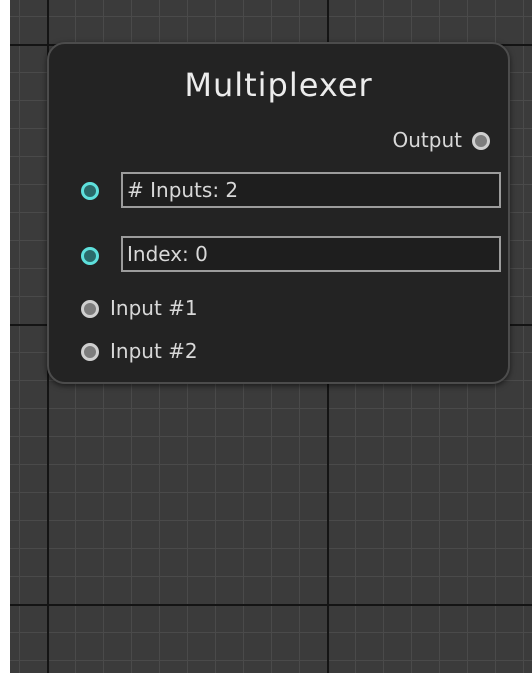 This screenshot has width=532, height=673. Describe the element at coordinates (90, 191) in the screenshot. I see `num-inputs-port` at that location.